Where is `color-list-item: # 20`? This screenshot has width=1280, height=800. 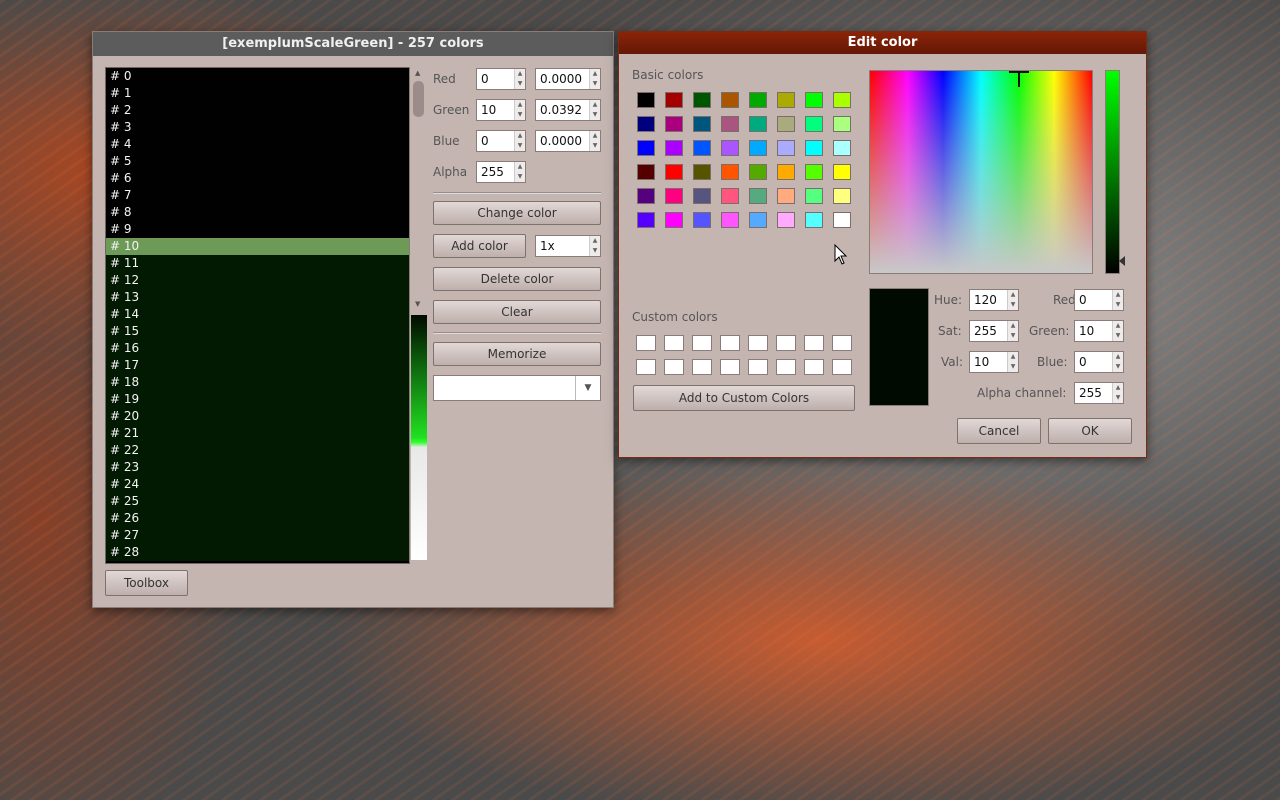
color-list-item: # 20 is located at coordinates (257, 416).